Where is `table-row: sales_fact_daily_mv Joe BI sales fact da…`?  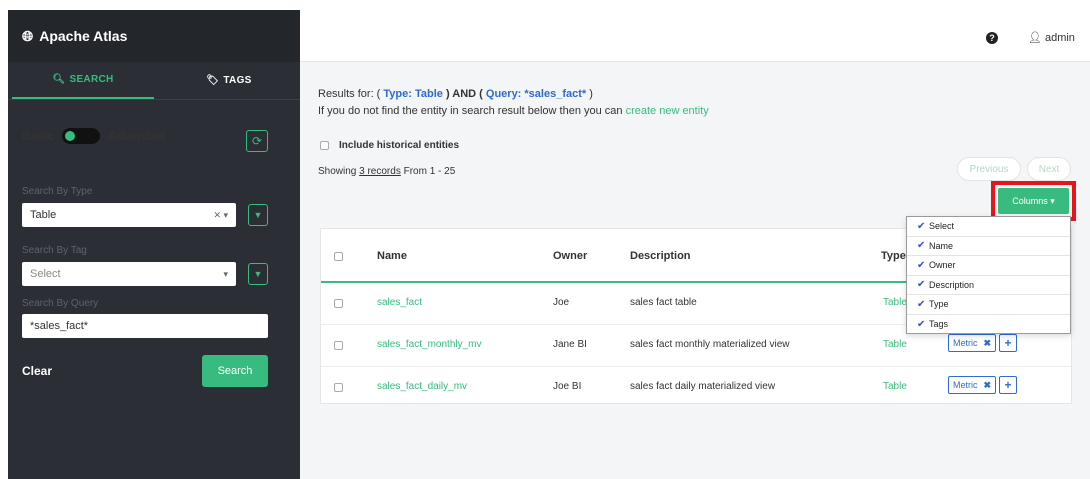 table-row: sales_fact_daily_mv Joe BI sales fact da… is located at coordinates (696, 388).